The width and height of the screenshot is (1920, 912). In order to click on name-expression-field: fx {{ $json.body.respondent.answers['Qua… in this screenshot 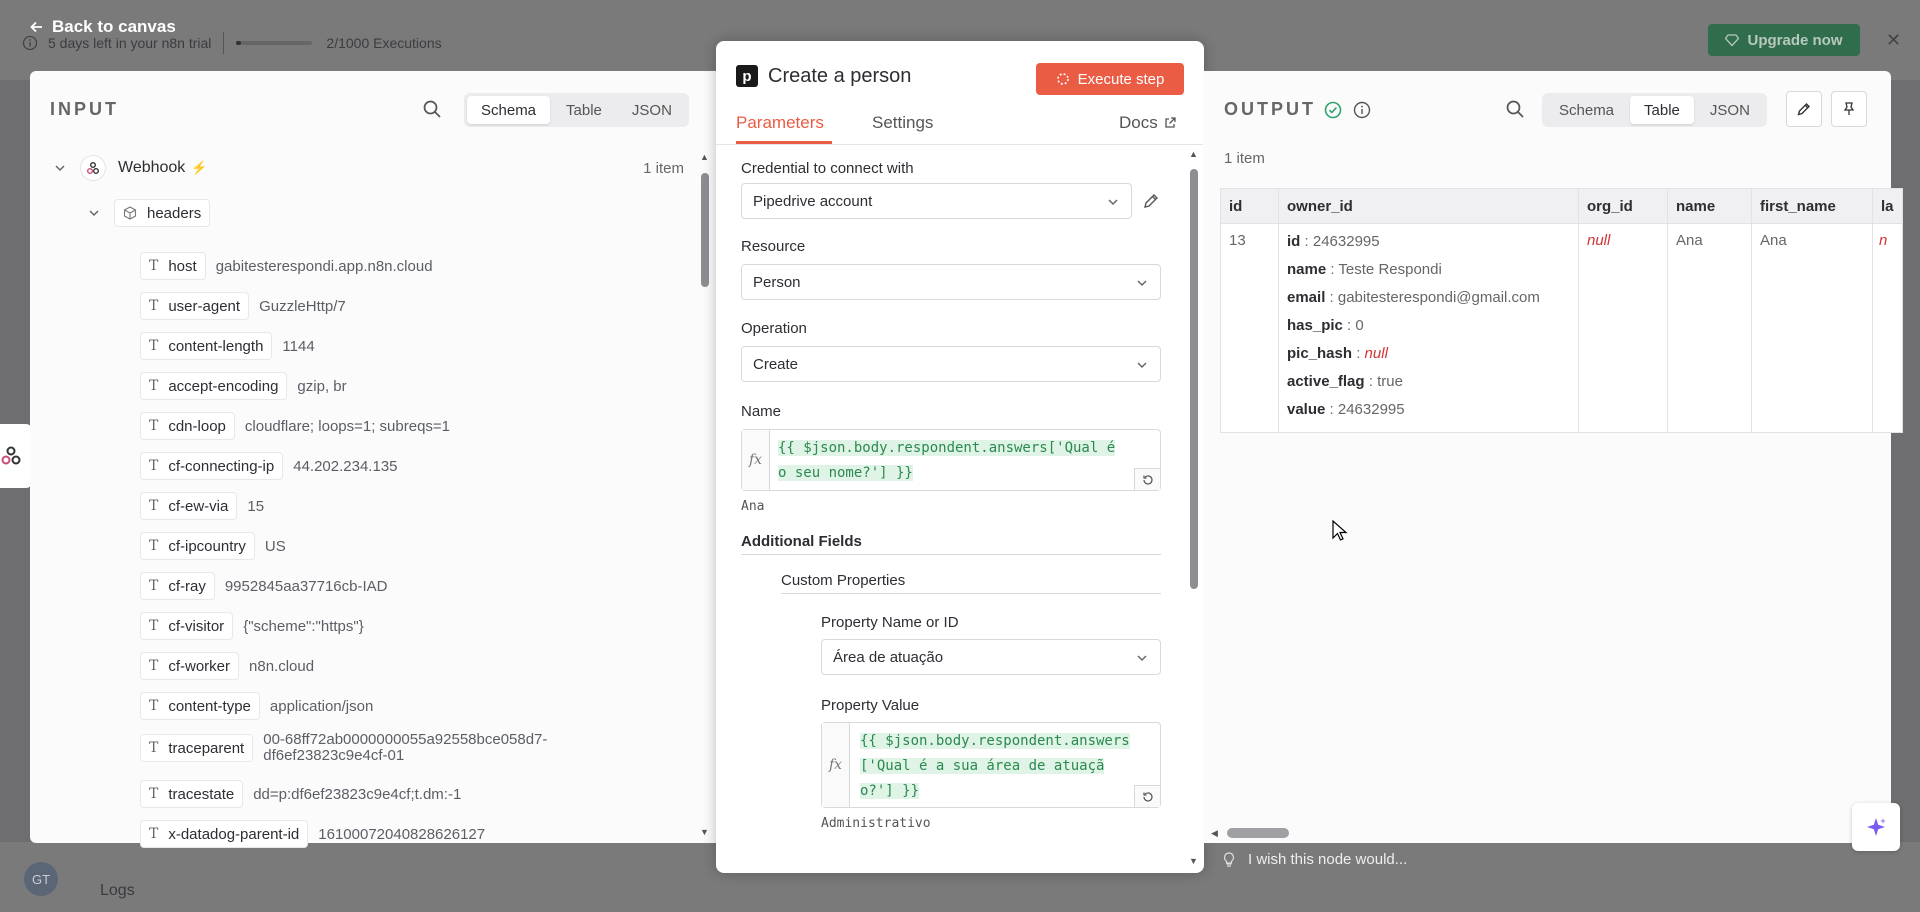, I will do `click(951, 460)`.